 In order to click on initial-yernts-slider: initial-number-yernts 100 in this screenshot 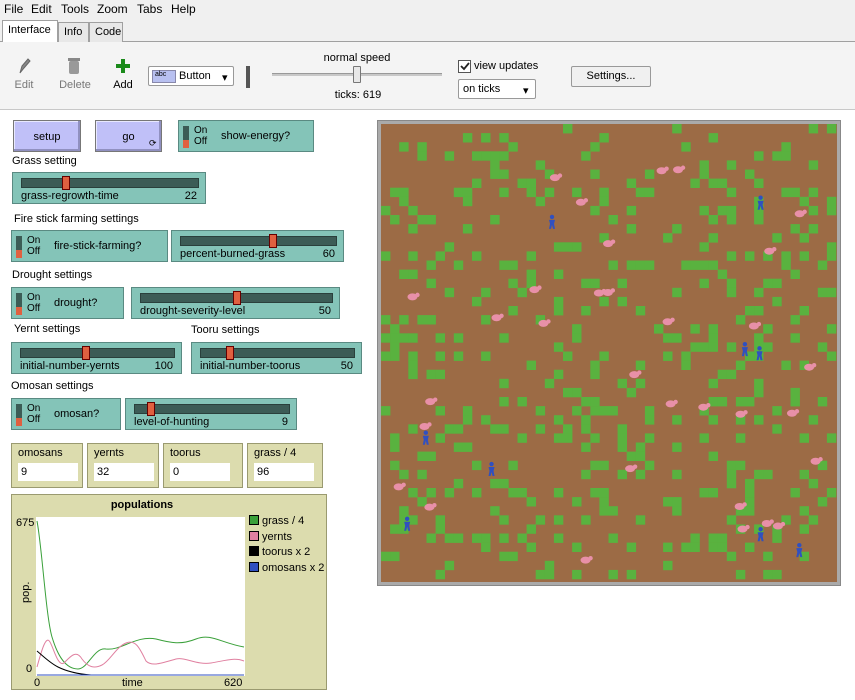, I will do `click(96, 358)`.